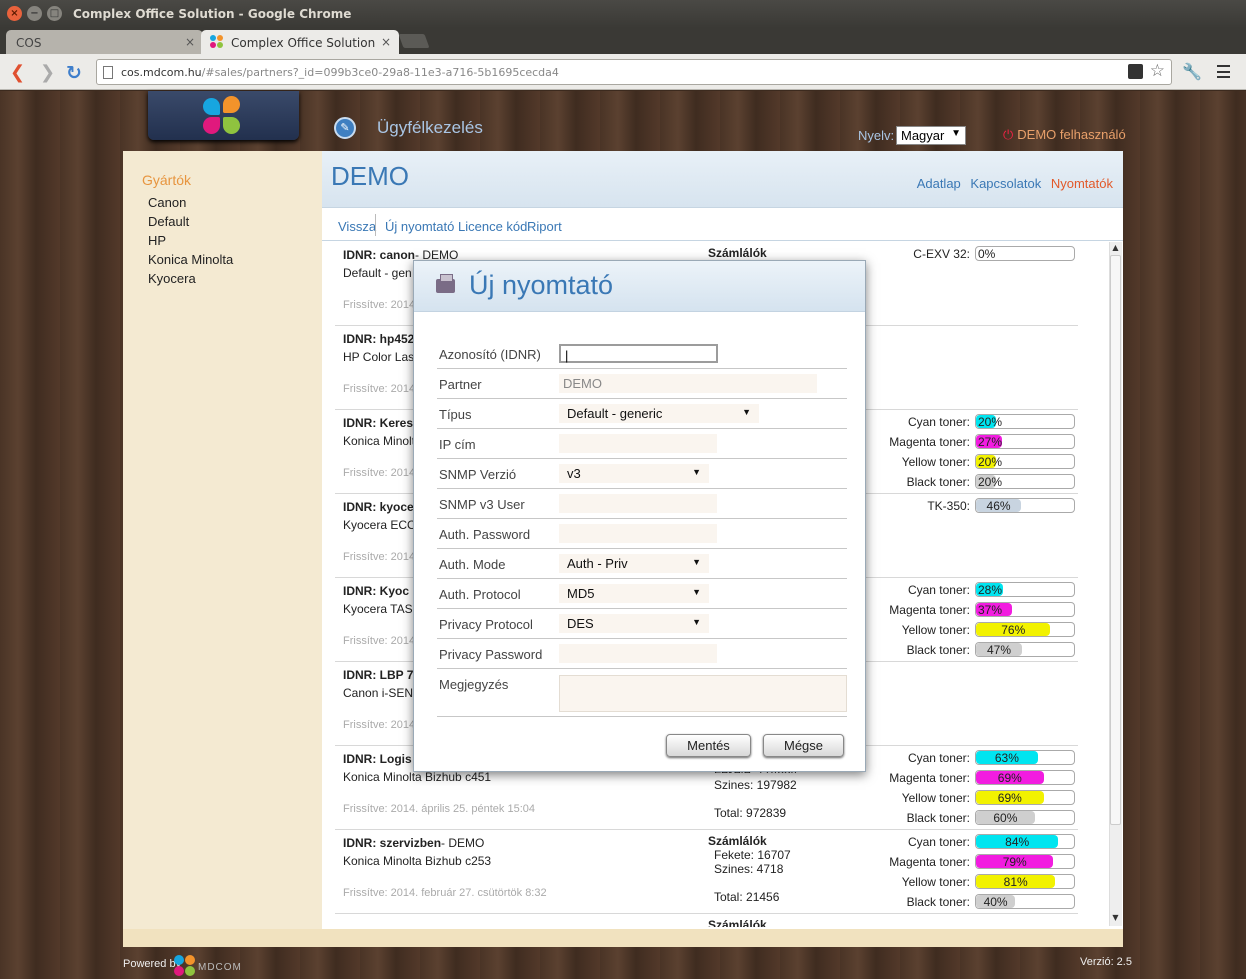 This screenshot has height=979, width=1246. What do you see at coordinates (638, 503) in the screenshot?
I see `snmp-user-input` at bounding box center [638, 503].